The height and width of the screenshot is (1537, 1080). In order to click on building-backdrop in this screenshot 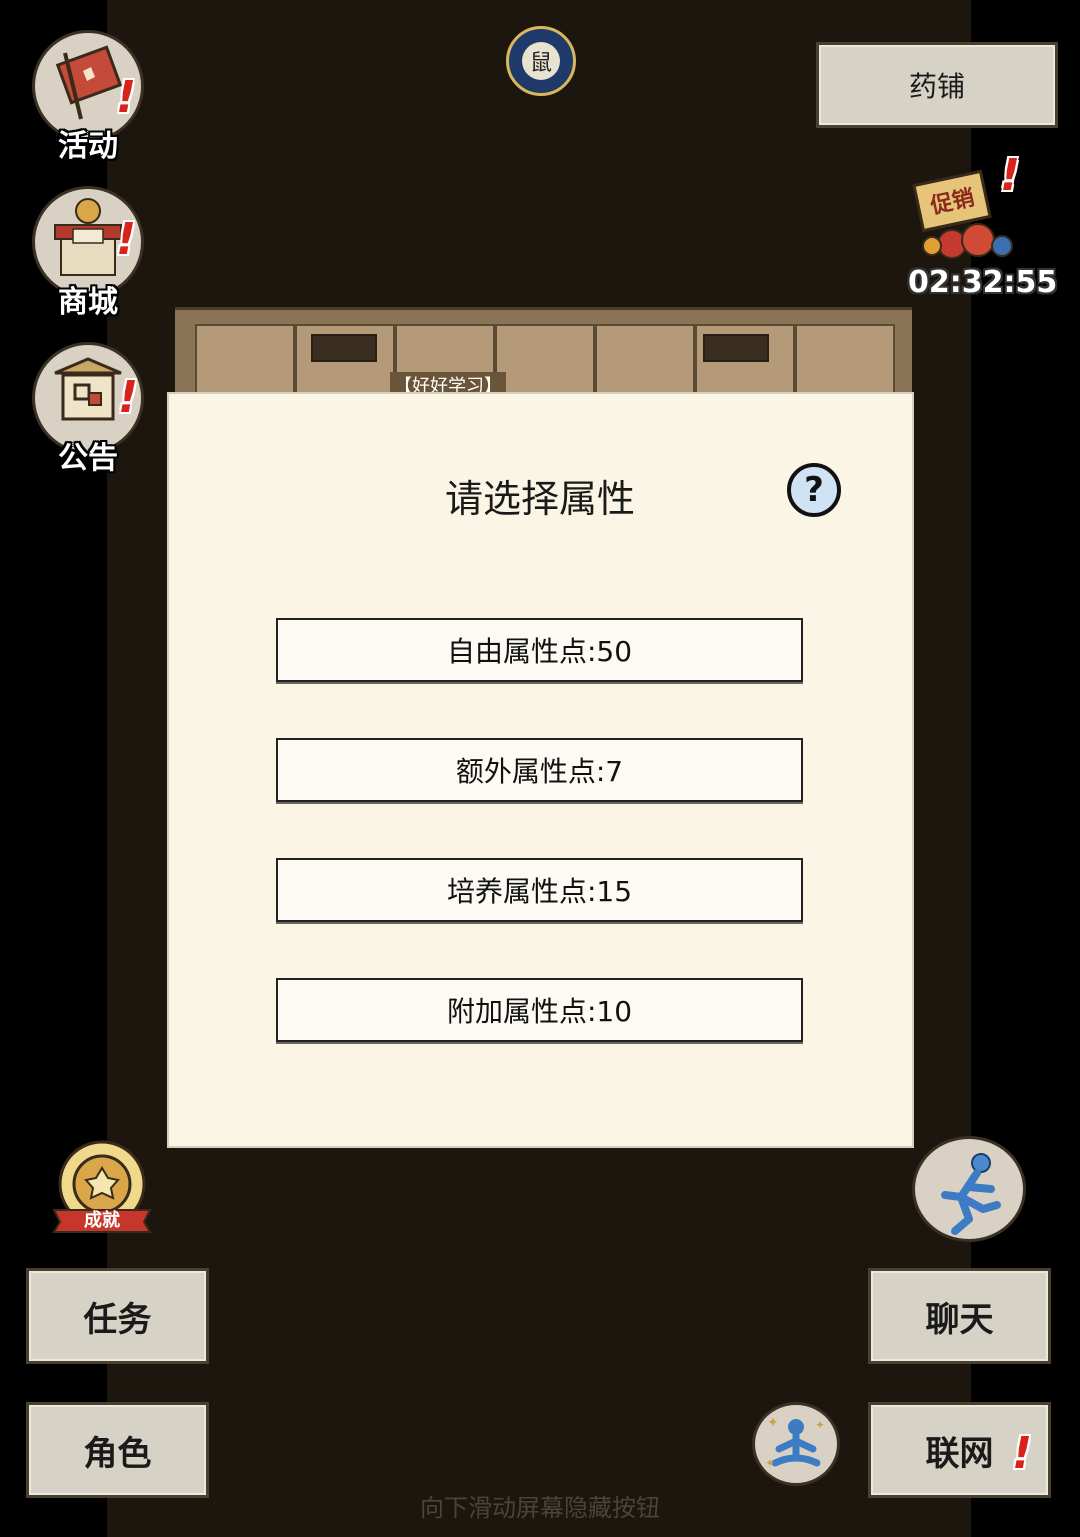, I will do `click(543, 353)`.